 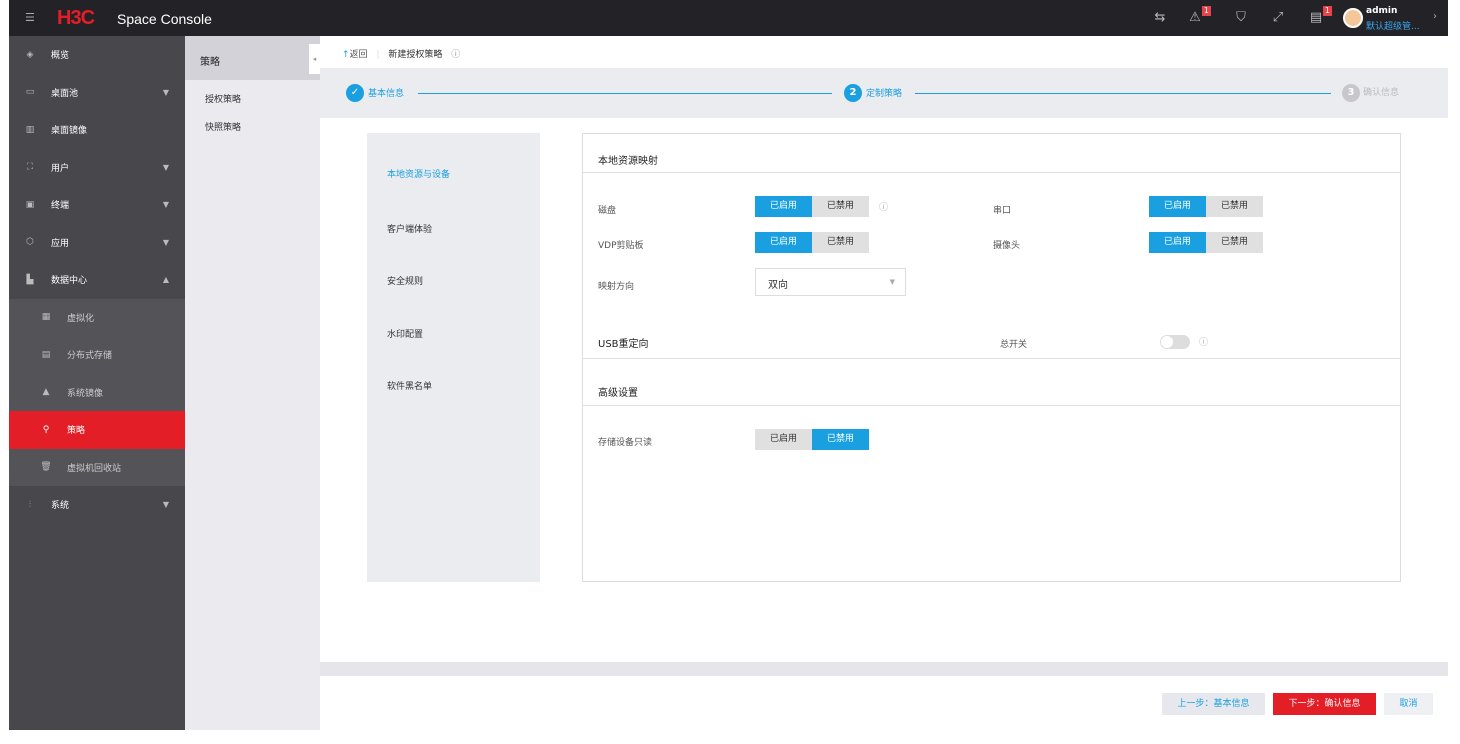 I want to click on app-icon: ⬡, so click(x=30, y=242).